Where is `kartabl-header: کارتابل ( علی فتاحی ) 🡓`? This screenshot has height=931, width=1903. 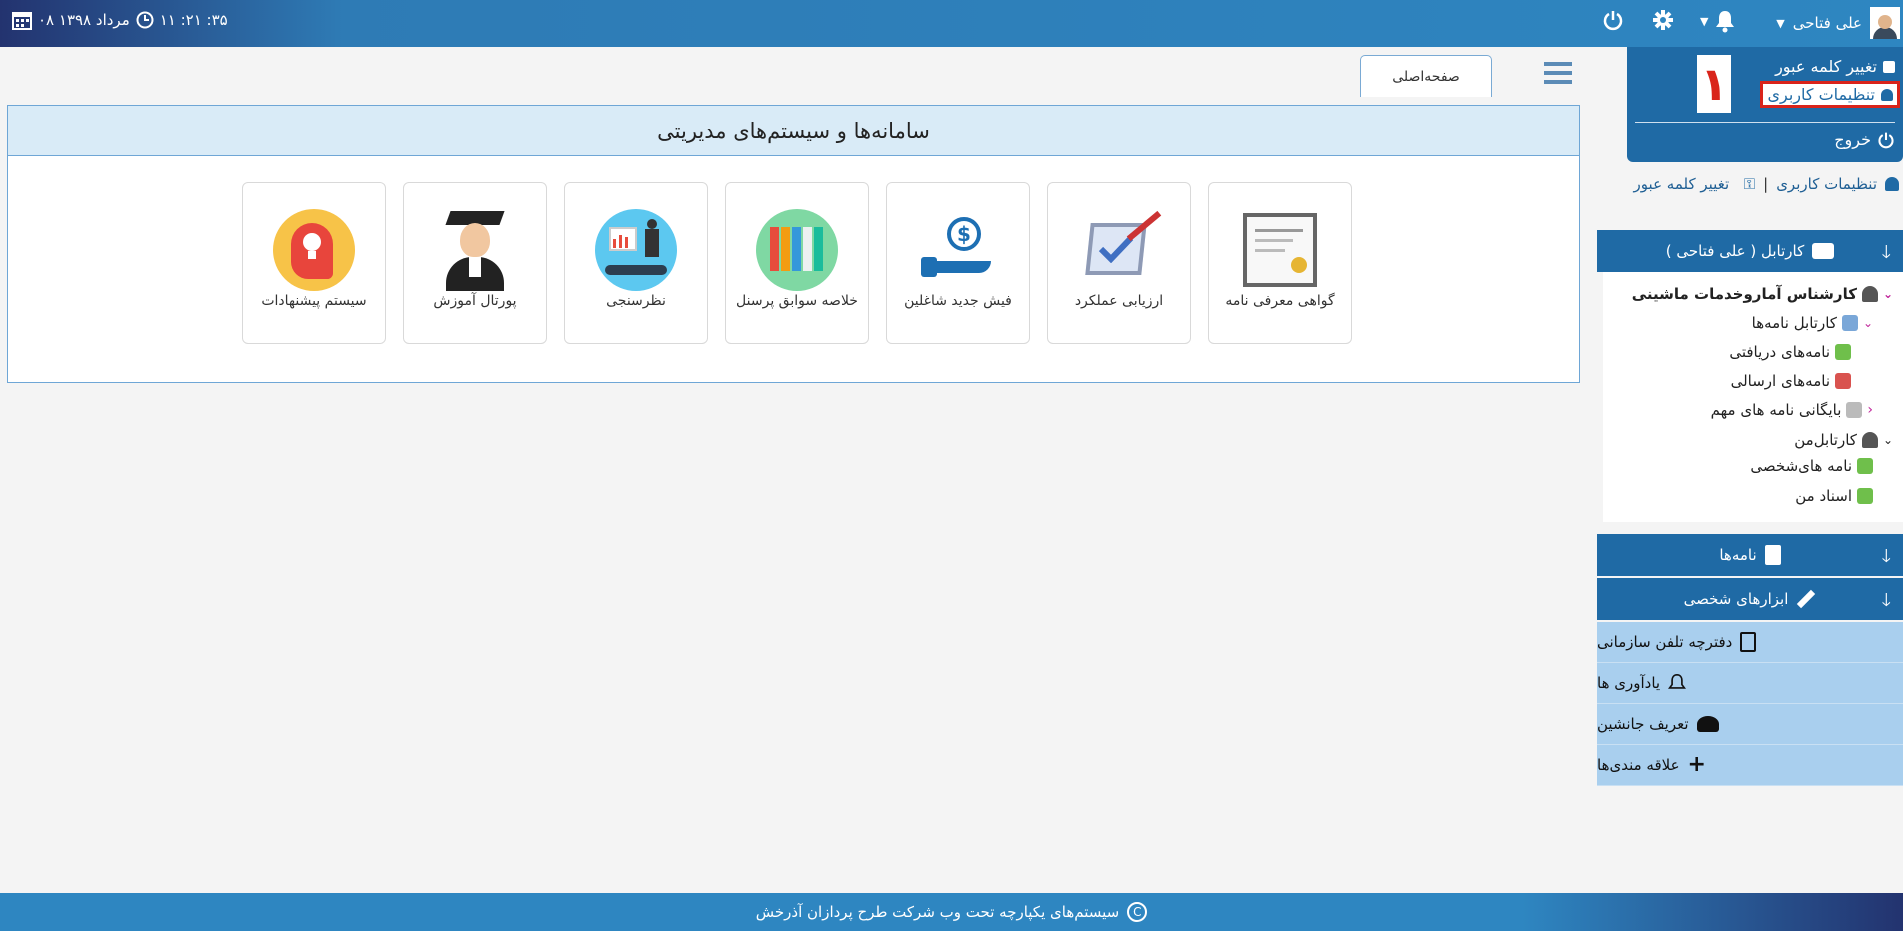 kartabl-header: کارتابل ( علی فتاحی ) 🡓 is located at coordinates (1750, 251).